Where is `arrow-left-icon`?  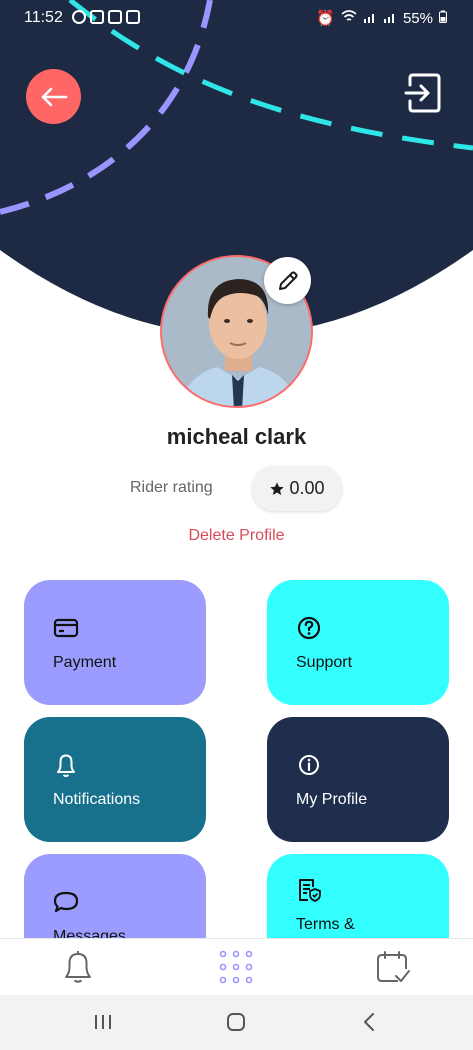 arrow-left-icon is located at coordinates (54, 96).